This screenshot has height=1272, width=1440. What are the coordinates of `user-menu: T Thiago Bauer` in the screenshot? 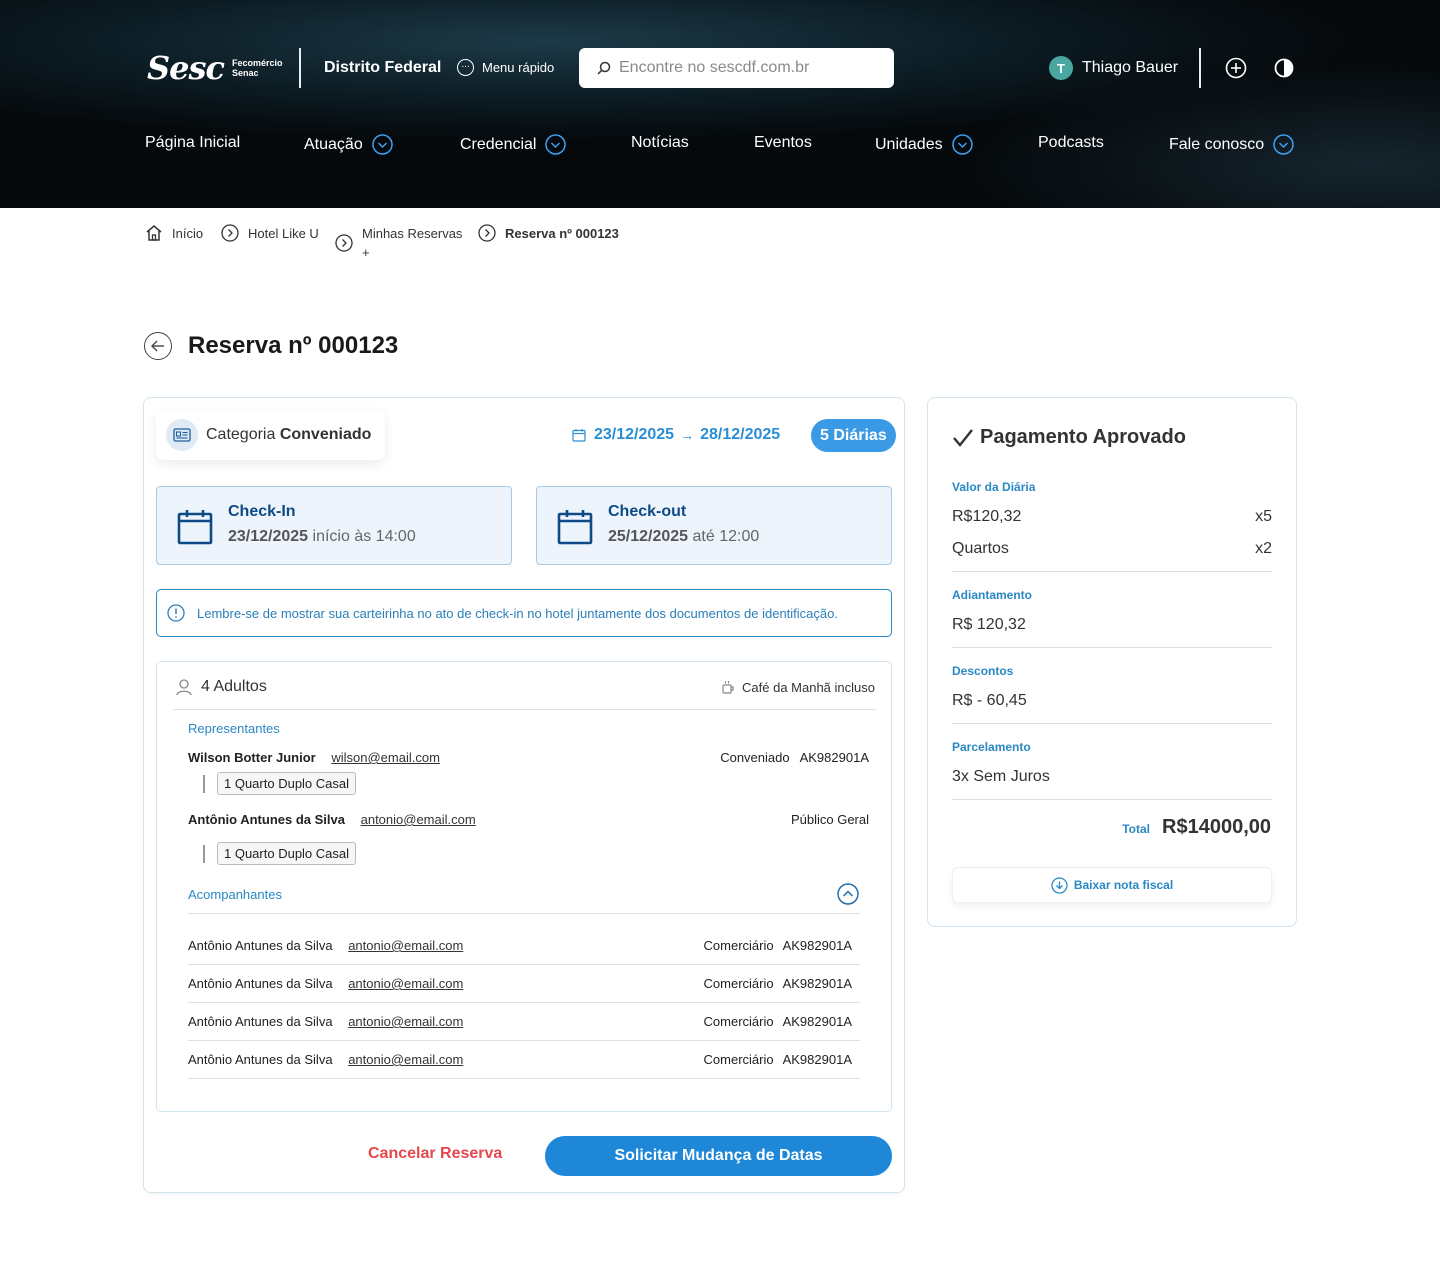 It's located at (1113, 68).